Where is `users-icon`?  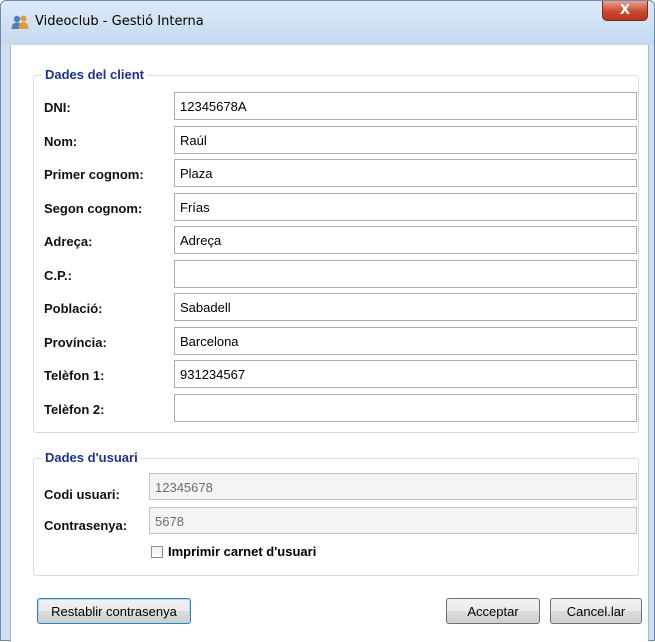 users-icon is located at coordinates (20, 22).